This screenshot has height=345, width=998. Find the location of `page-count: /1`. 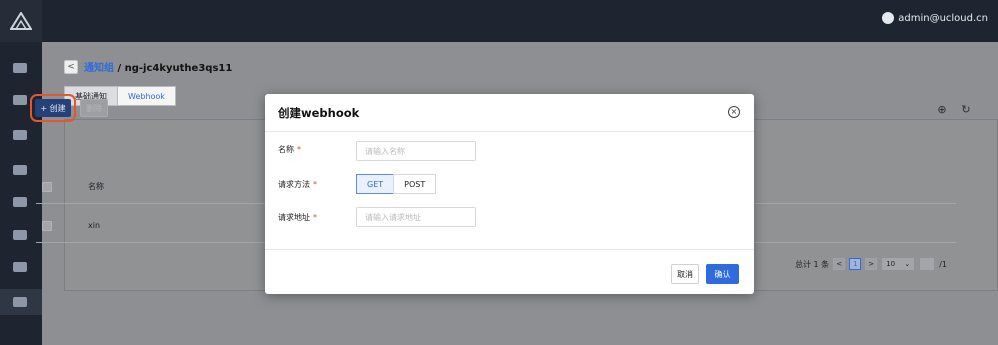

page-count: /1 is located at coordinates (943, 264).